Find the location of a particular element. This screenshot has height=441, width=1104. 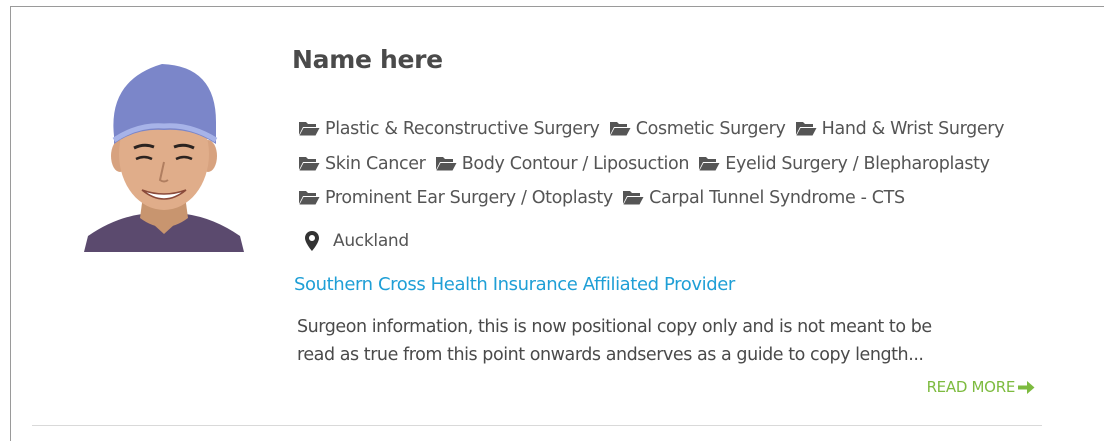

specialty-item: Prominent Ear Surgery / Otoplasty is located at coordinates (455, 198).